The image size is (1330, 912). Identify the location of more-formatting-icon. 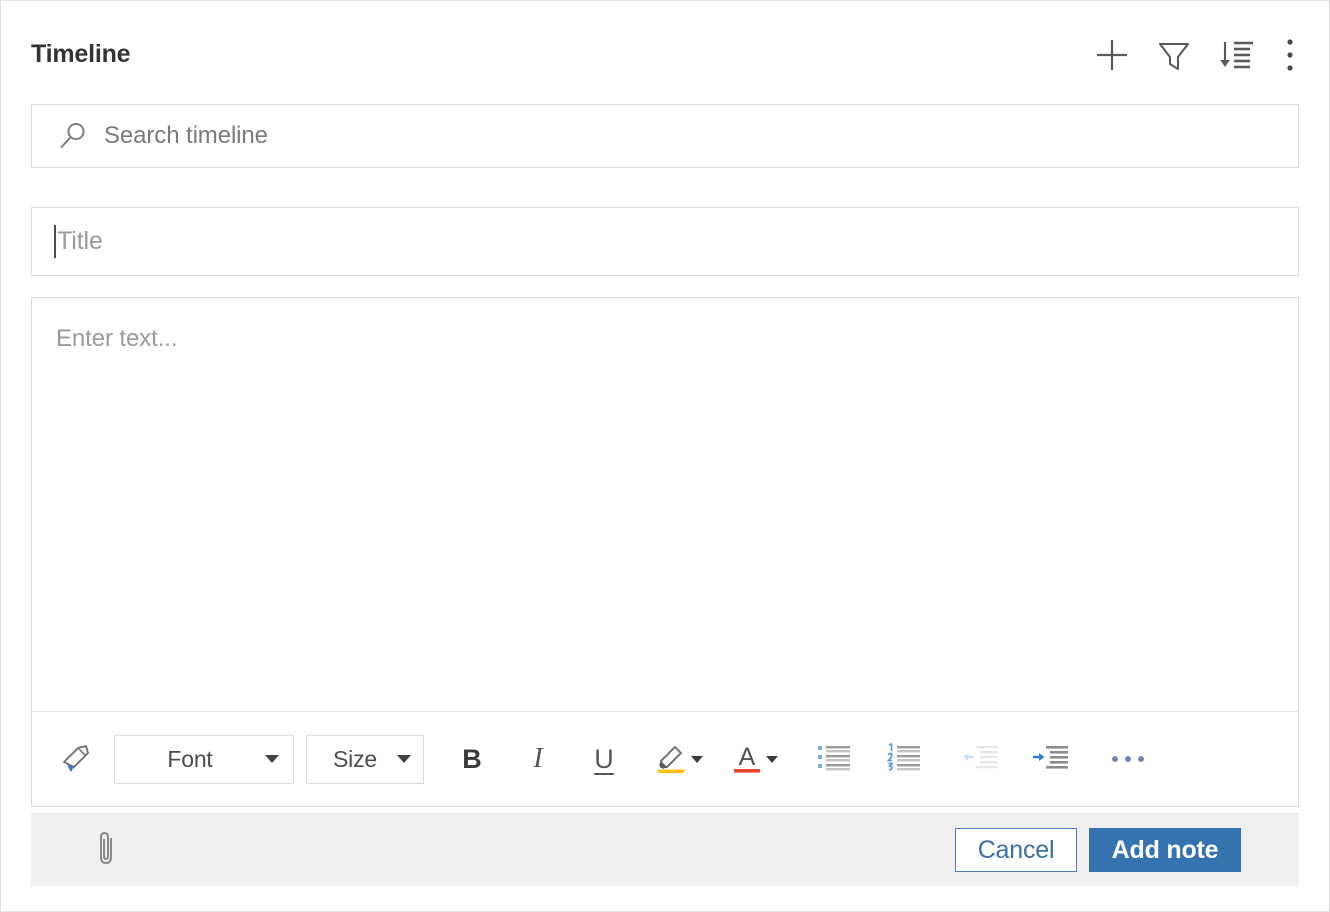
(1128, 759).